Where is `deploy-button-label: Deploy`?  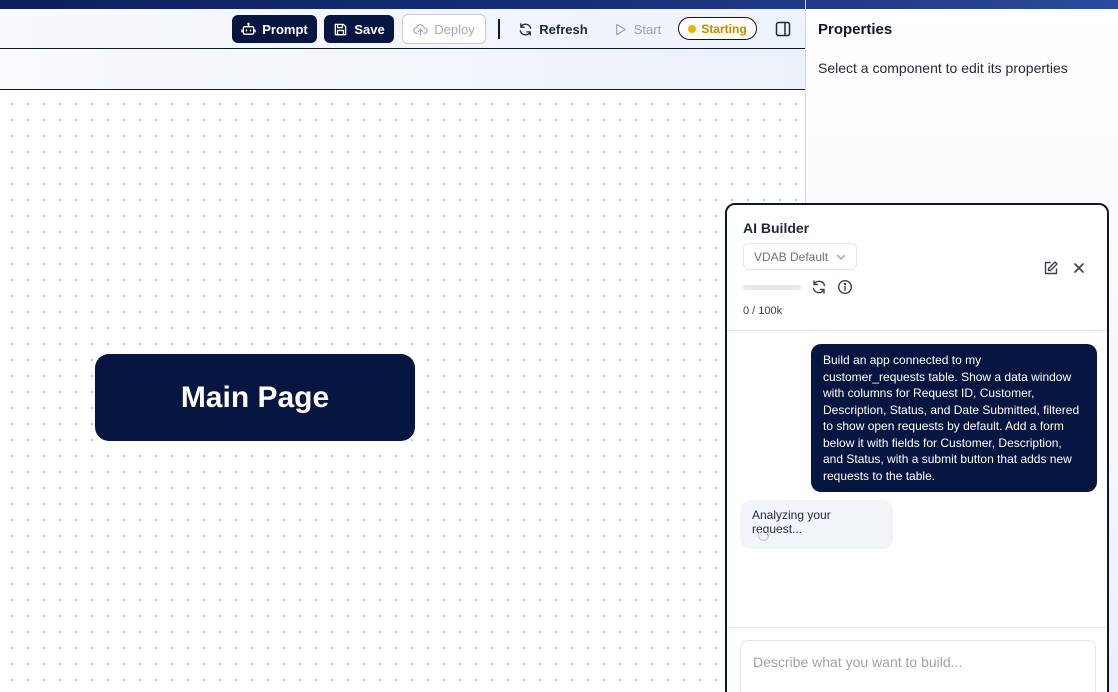 deploy-button-label: Deploy is located at coordinates (454, 29).